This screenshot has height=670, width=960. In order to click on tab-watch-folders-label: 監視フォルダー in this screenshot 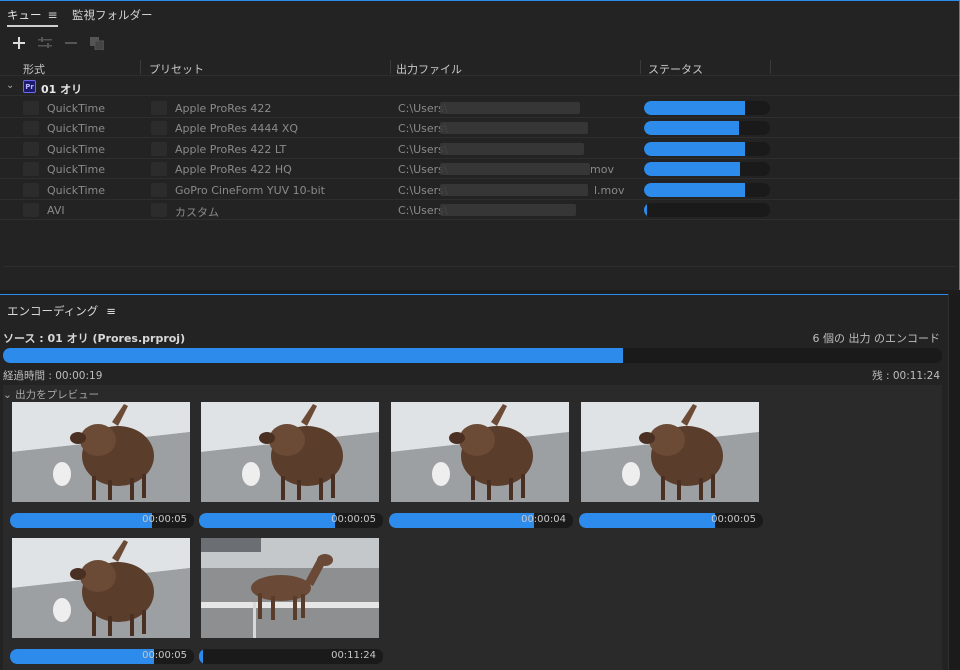, I will do `click(112, 15)`.